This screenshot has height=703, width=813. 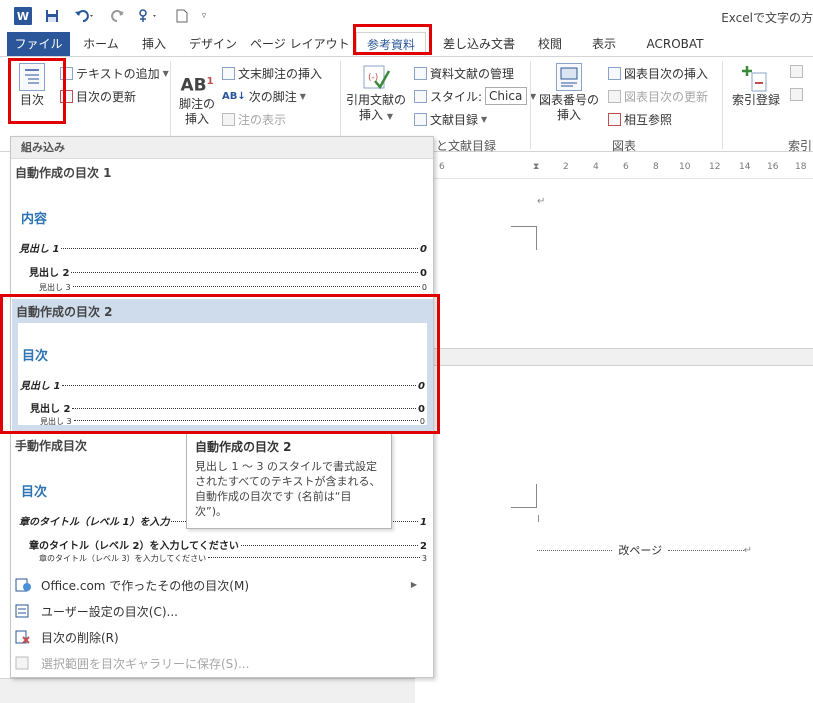 What do you see at coordinates (524, 496) in the screenshot?
I see `page-crop-mark` at bounding box center [524, 496].